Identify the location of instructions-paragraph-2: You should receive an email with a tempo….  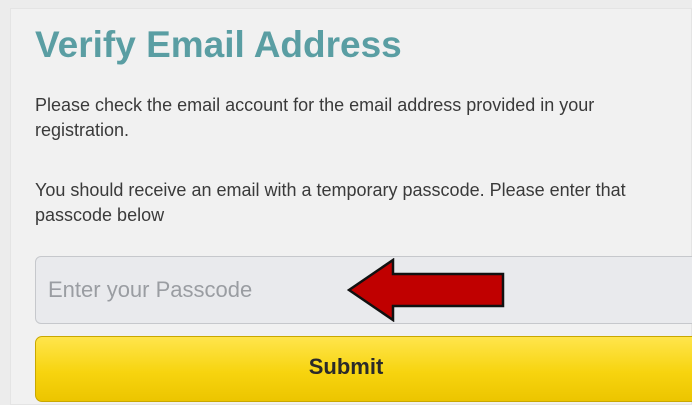
(330, 202).